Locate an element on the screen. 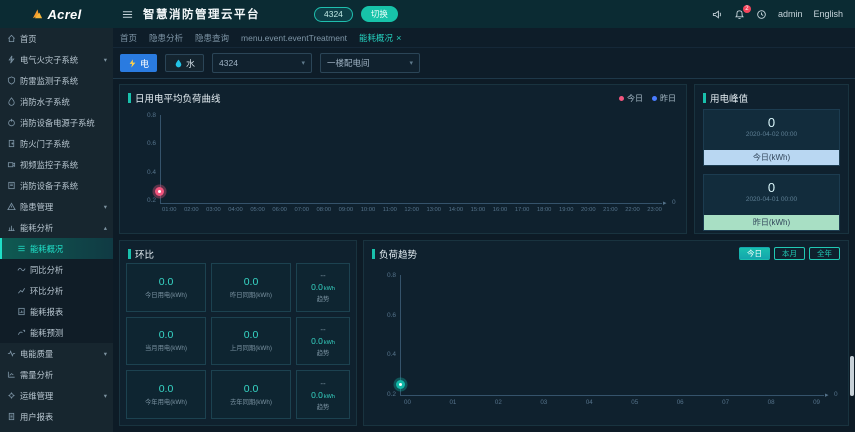 The width and height of the screenshot is (855, 432). peak-card: 0 2020-04-01 00:00 昨日(kWh) is located at coordinates (771, 202).